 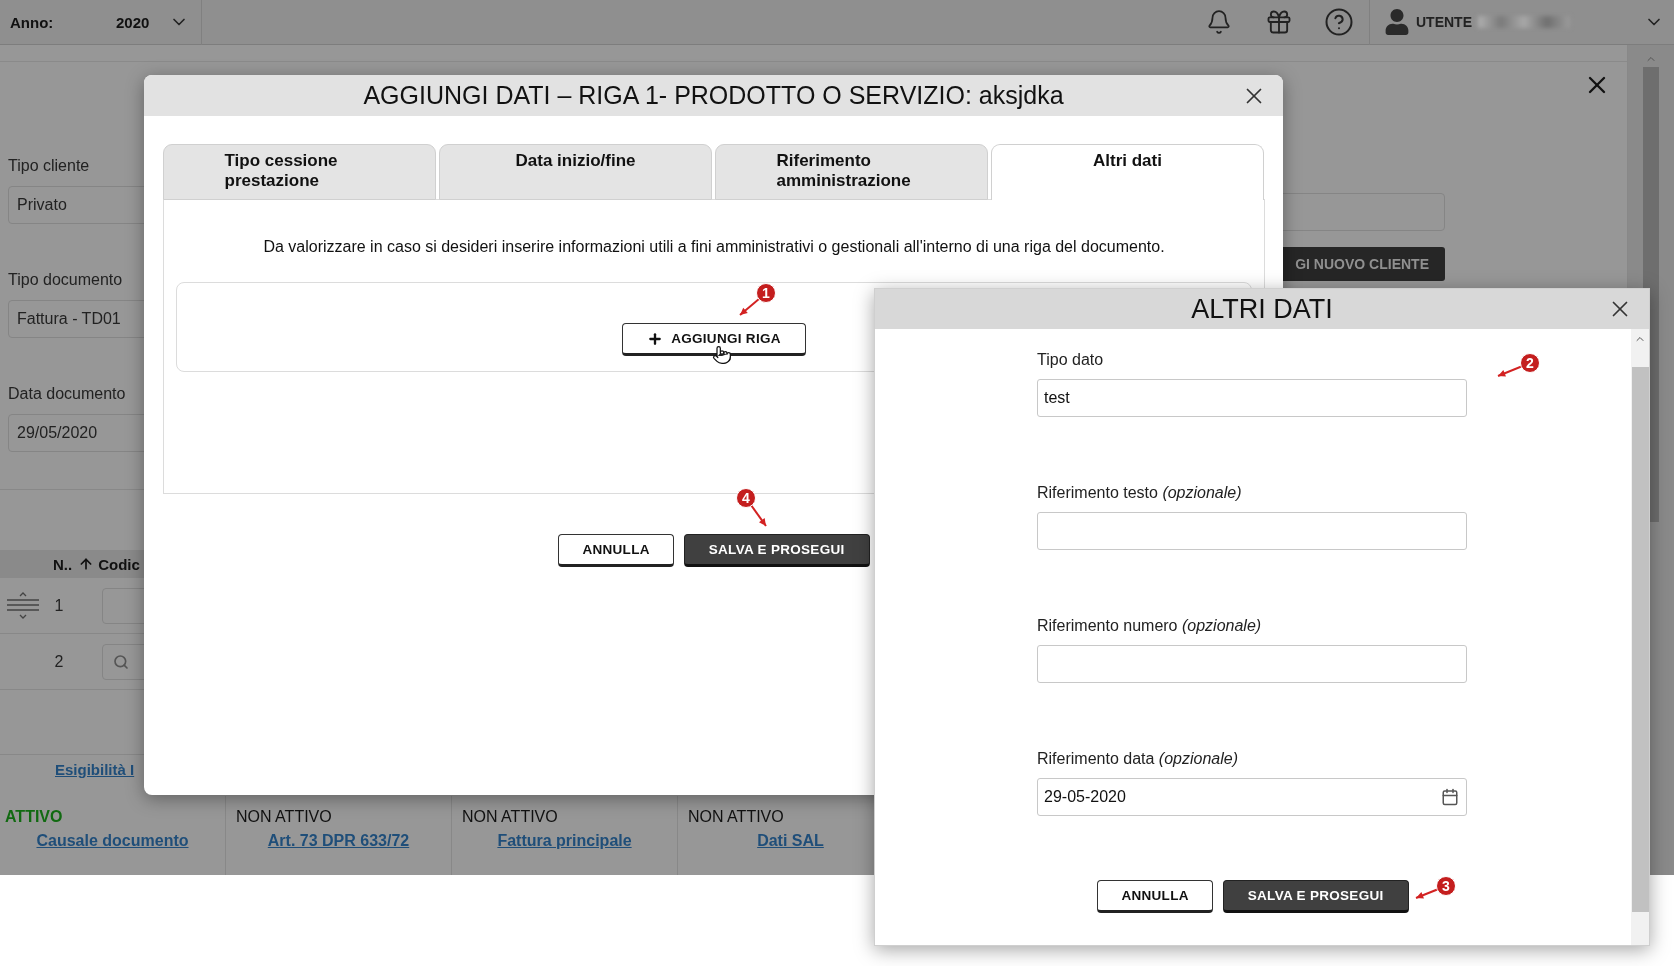 I want to click on date-field: 29-05-2020, so click(x=1252, y=797).